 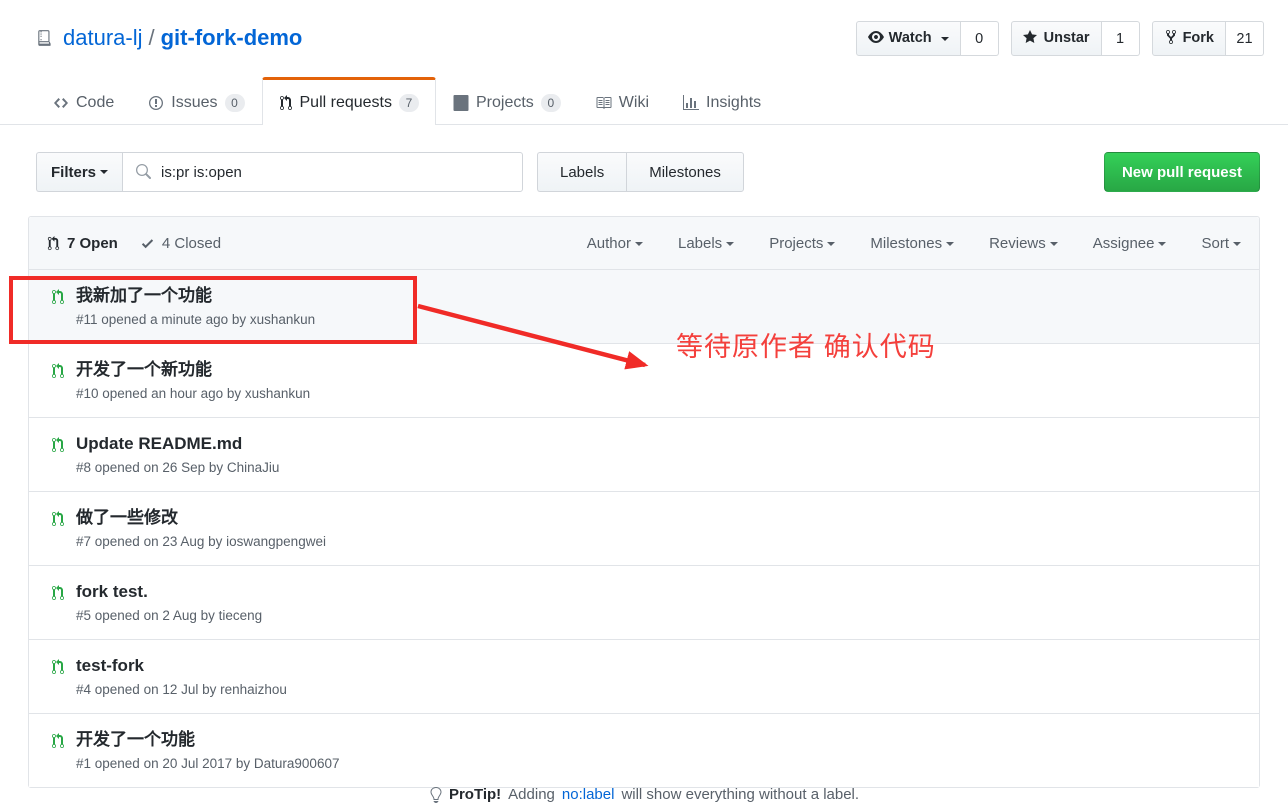 I want to click on tab-projects: Projects 0, so click(x=507, y=102).